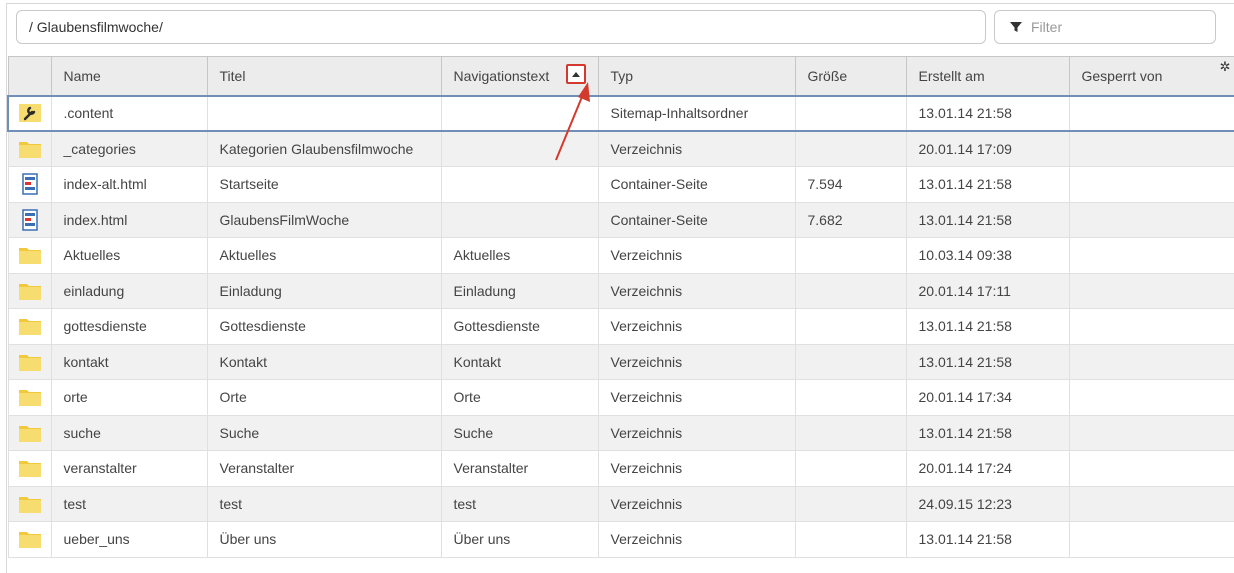  I want to click on cell-name: Aktuelles, so click(129, 255).